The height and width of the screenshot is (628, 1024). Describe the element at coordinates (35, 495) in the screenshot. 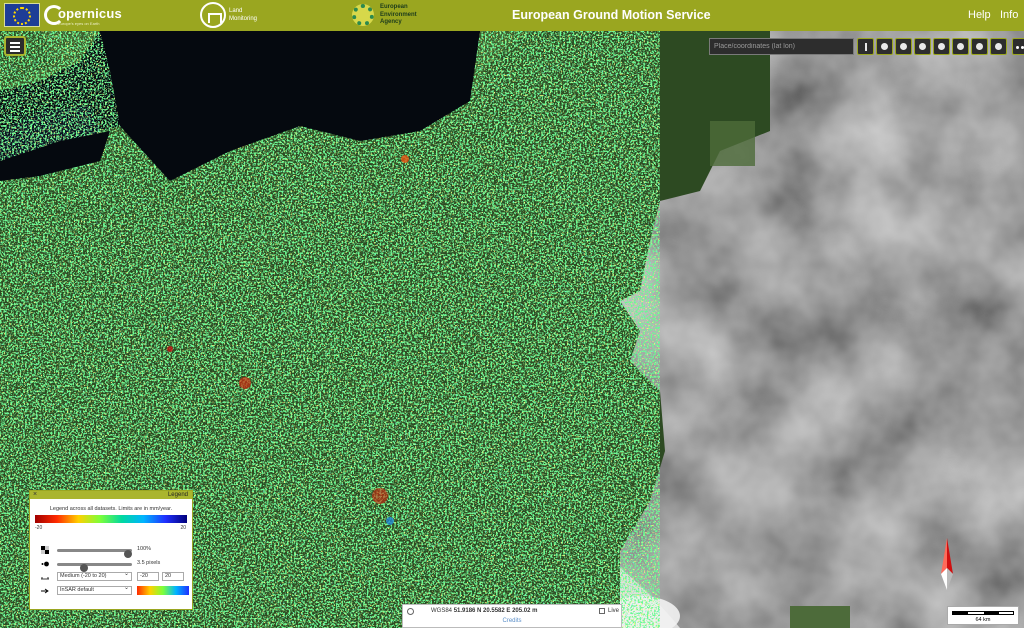

I see `legend-close-icon: ×` at that location.